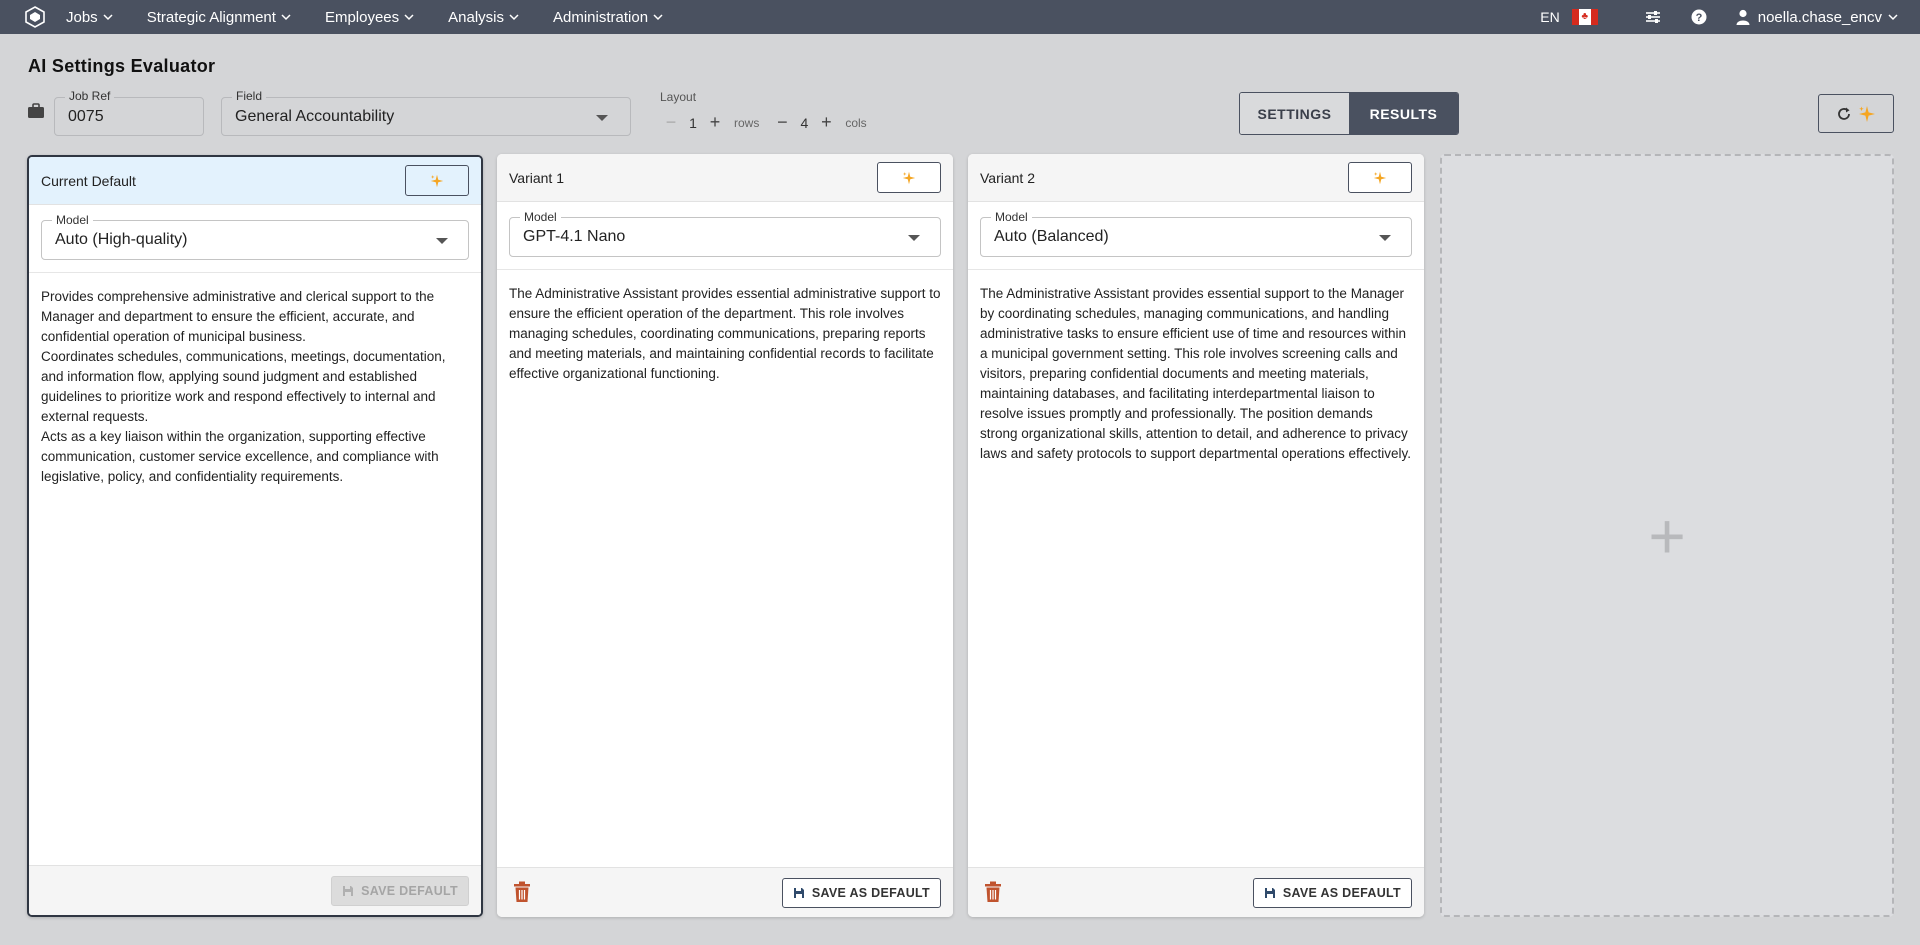 This screenshot has width=1920, height=945. I want to click on nav-administration: Administration, so click(608, 17).